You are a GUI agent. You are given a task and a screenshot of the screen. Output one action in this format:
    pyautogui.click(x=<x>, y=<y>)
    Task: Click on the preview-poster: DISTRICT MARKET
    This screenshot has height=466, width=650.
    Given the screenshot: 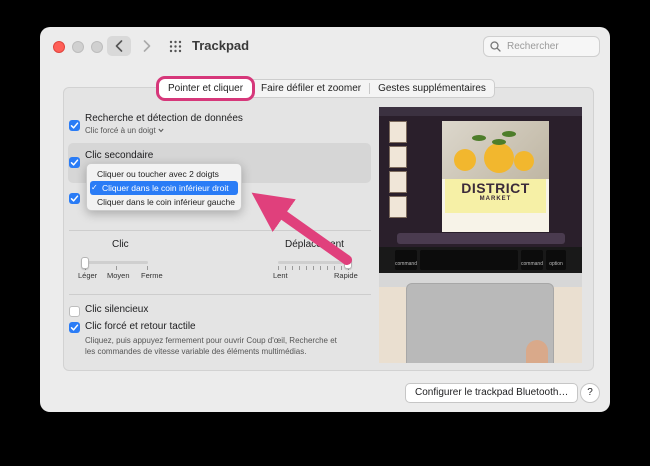 What is the action you would take?
    pyautogui.click(x=495, y=176)
    